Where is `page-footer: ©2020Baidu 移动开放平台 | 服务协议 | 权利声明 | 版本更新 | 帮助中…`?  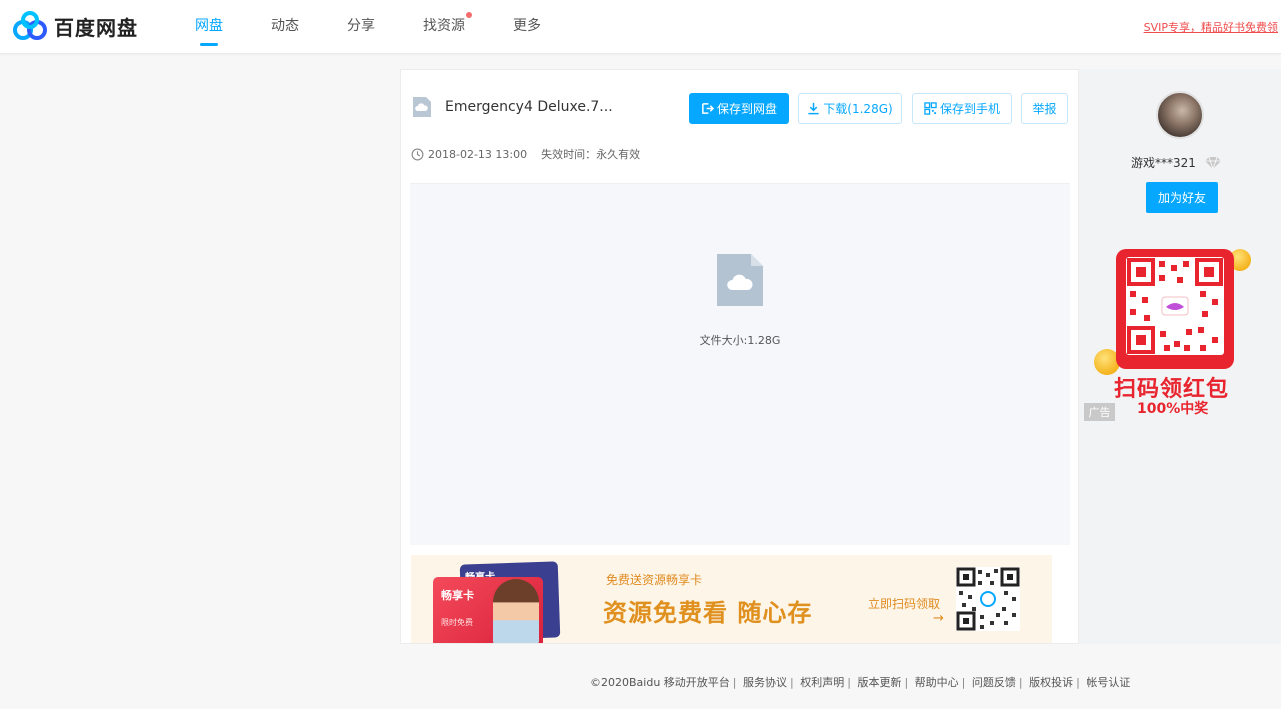 page-footer: ©2020Baidu 移动开放平台 | 服务协议 | 权利声明 | 版本更新 | 帮助中… is located at coordinates (860, 682).